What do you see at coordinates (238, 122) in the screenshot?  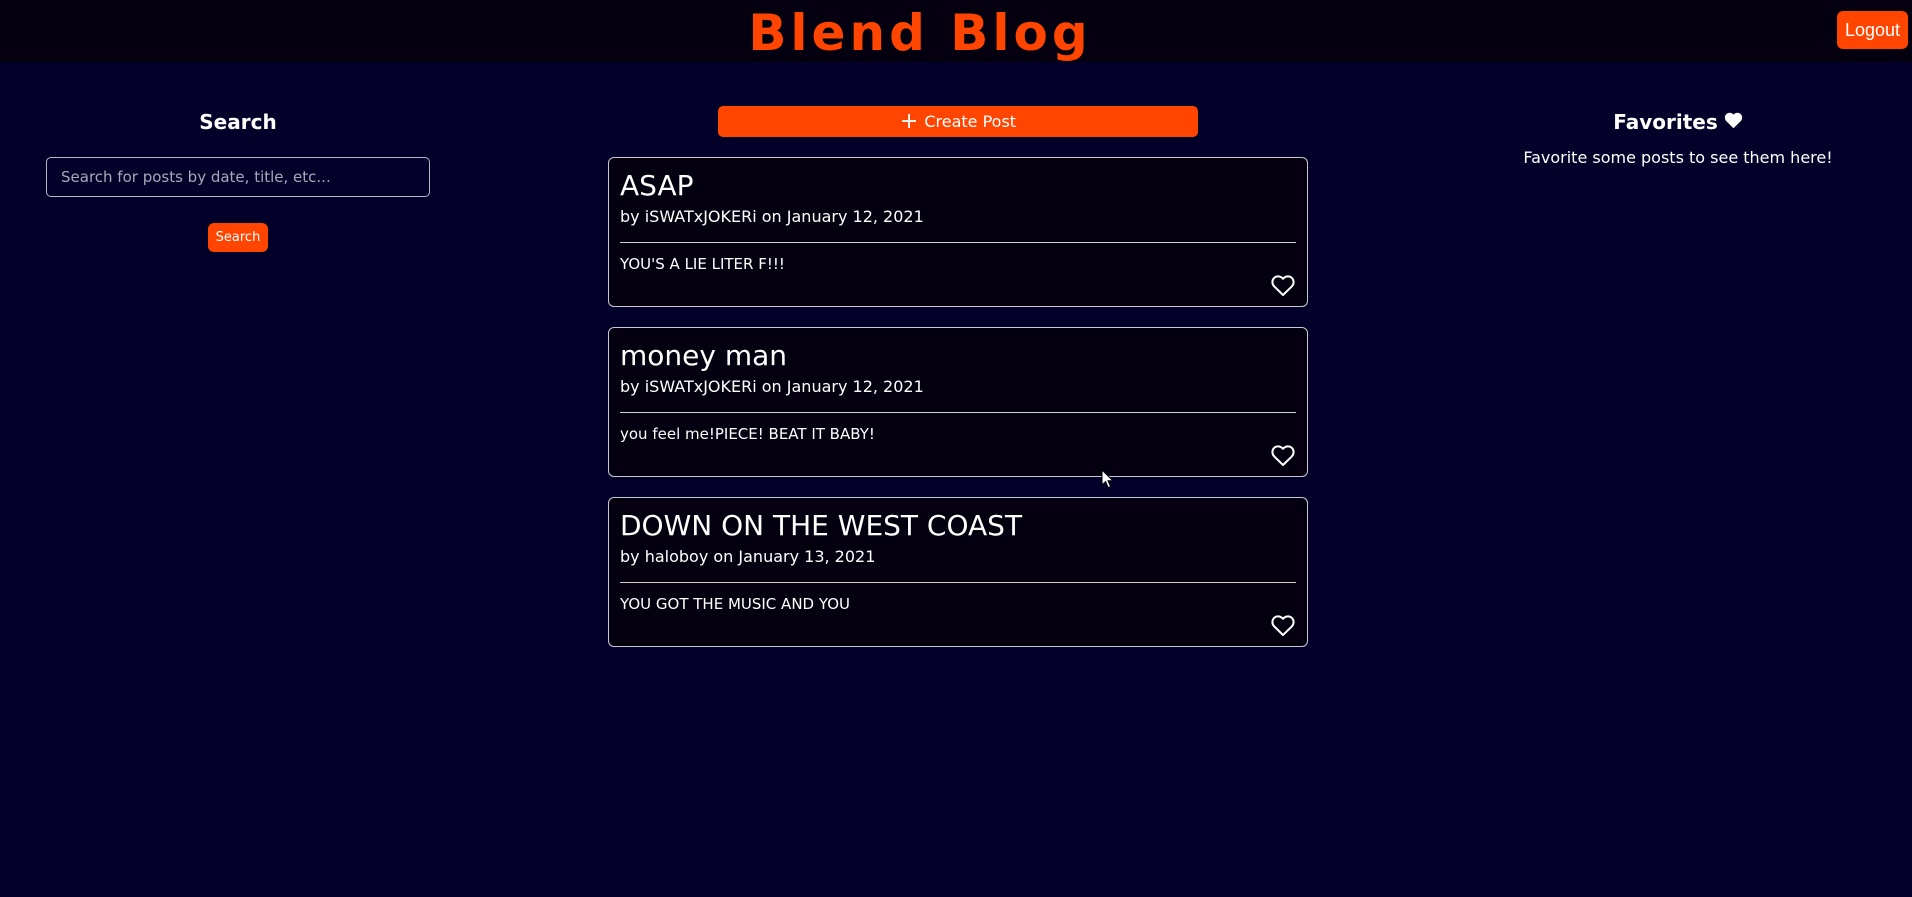 I see `search-title: Search` at bounding box center [238, 122].